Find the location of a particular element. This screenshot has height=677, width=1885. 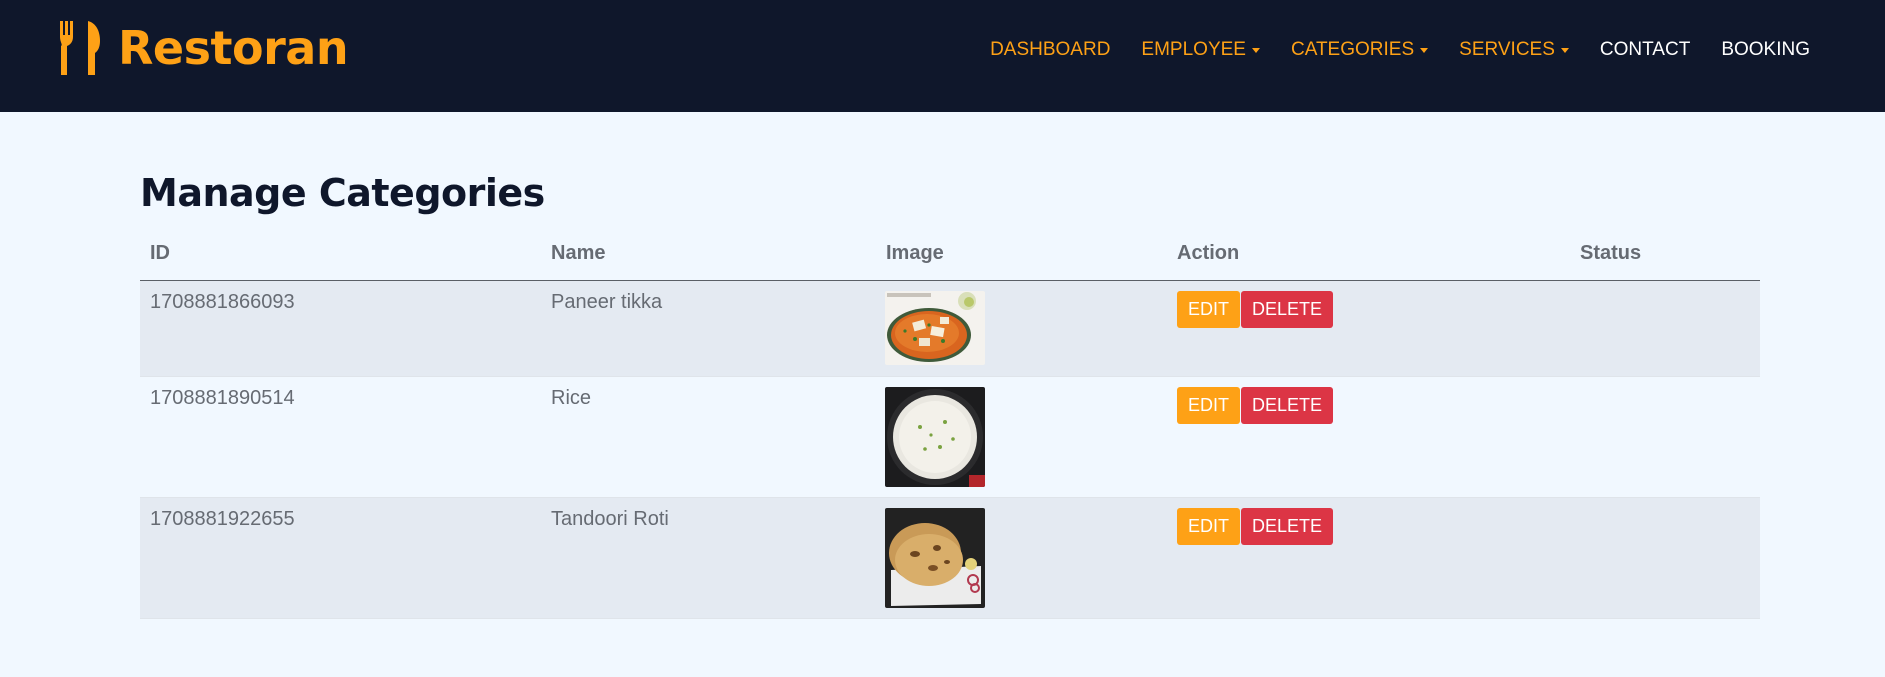

nav-services-label: SERVICES is located at coordinates (1507, 49).